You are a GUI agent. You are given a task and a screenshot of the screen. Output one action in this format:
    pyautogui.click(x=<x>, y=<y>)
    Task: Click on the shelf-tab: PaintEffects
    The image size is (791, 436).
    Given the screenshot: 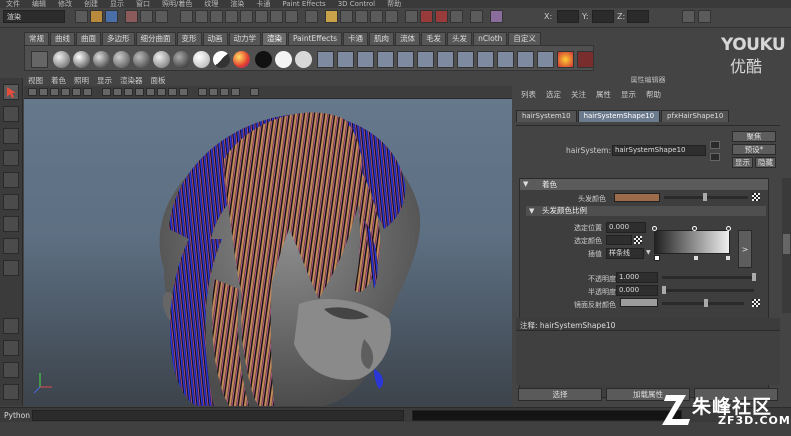 What is the action you would take?
    pyautogui.click(x=315, y=38)
    